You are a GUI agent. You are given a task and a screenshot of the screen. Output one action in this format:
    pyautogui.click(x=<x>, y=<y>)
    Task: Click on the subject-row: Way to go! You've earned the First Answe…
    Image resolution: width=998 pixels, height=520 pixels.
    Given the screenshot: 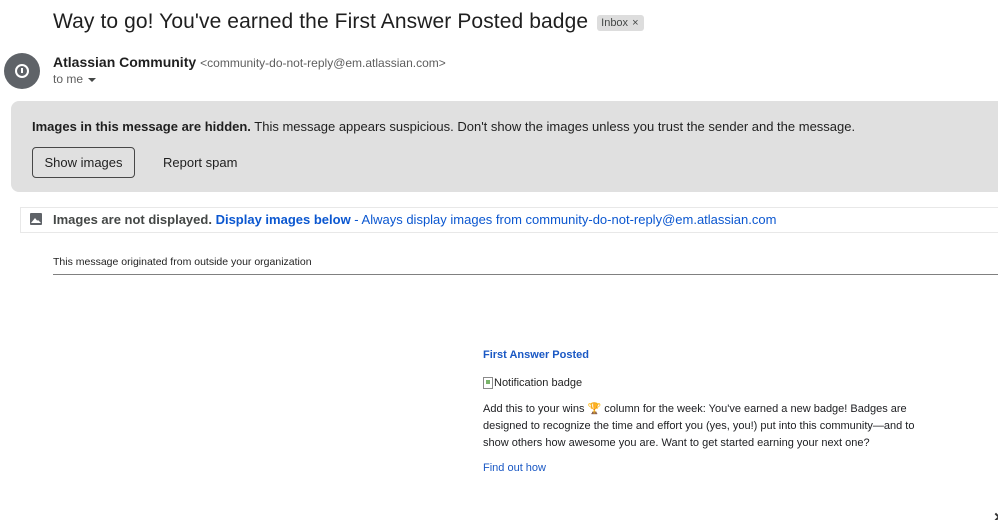 What is the action you would take?
    pyautogui.click(x=348, y=22)
    